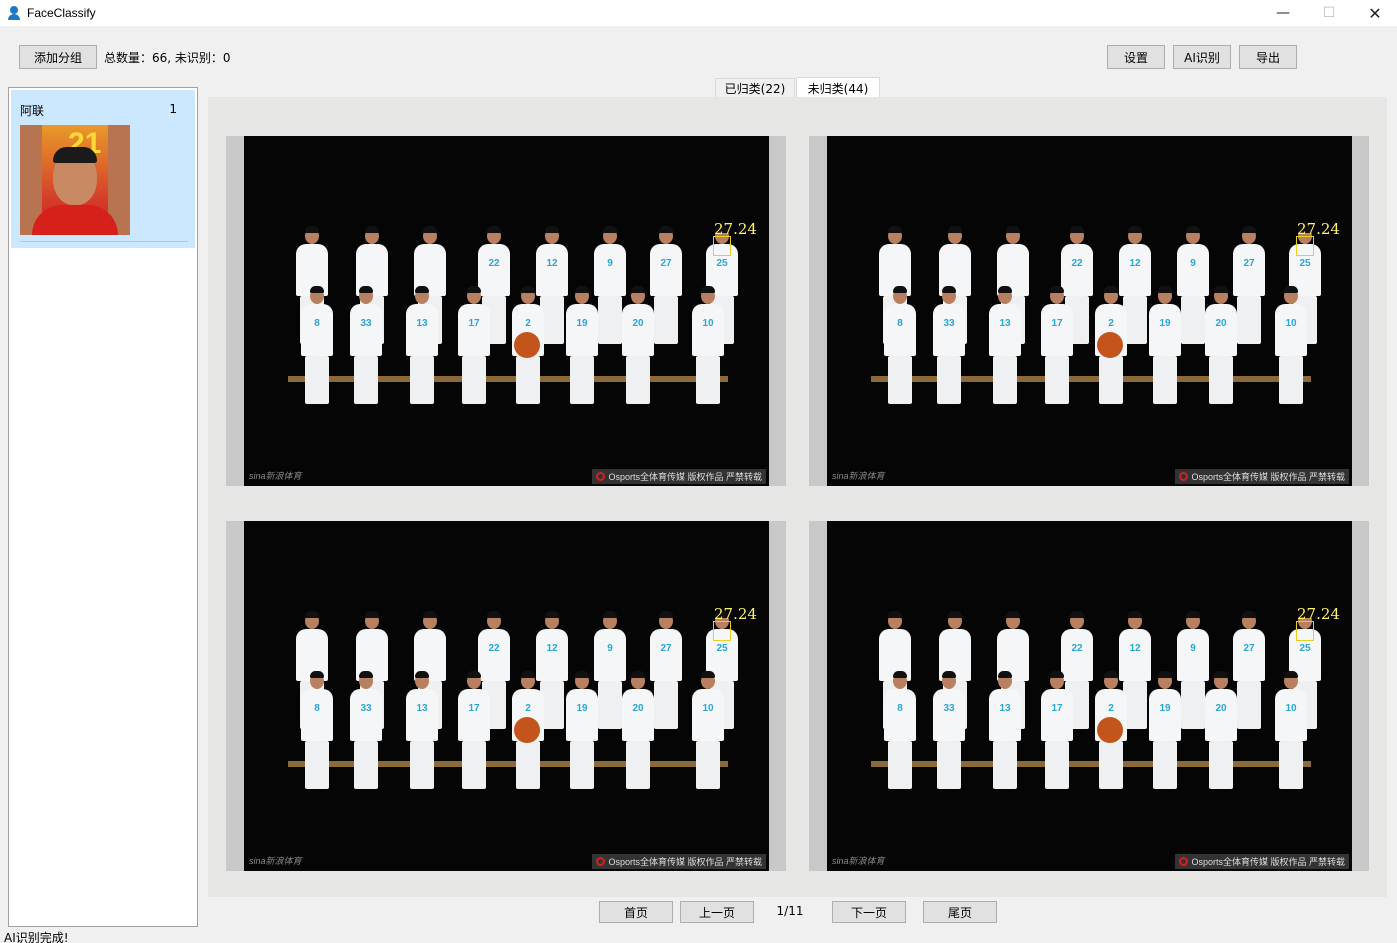 Image resolution: width=1397 pixels, height=943 pixels. What do you see at coordinates (75, 180) in the screenshot?
I see `group-avatar-photo: 21` at bounding box center [75, 180].